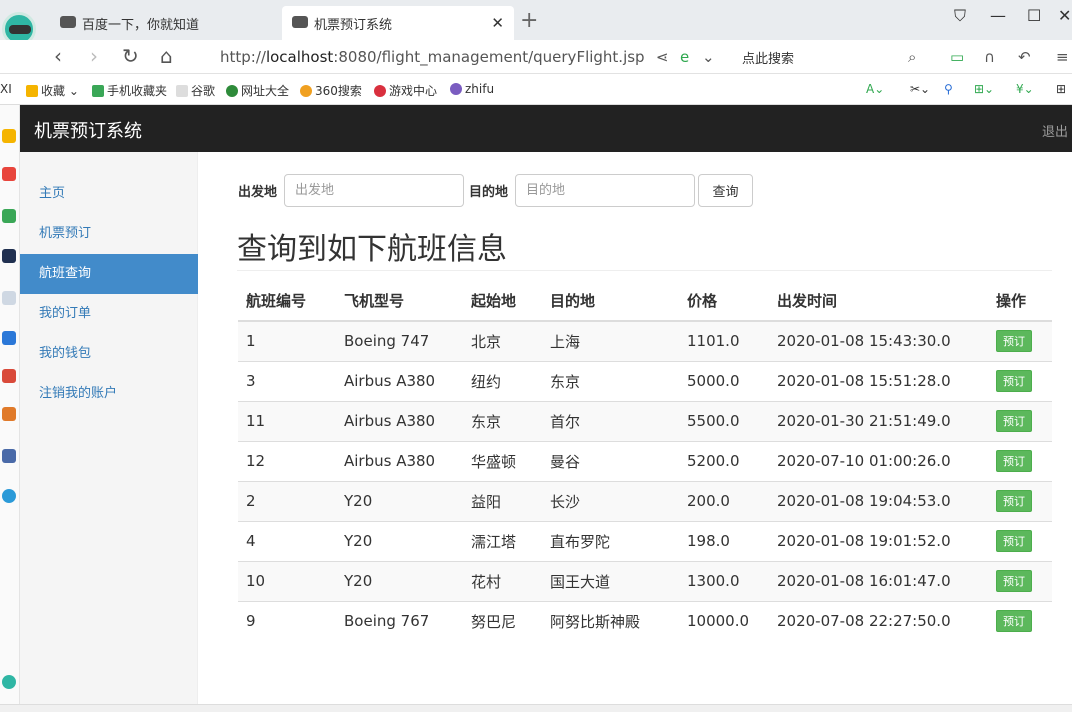 This screenshot has height=712, width=1072. Describe the element at coordinates (353, 25) in the screenshot. I see `tab-title: 机票预订系统` at that location.